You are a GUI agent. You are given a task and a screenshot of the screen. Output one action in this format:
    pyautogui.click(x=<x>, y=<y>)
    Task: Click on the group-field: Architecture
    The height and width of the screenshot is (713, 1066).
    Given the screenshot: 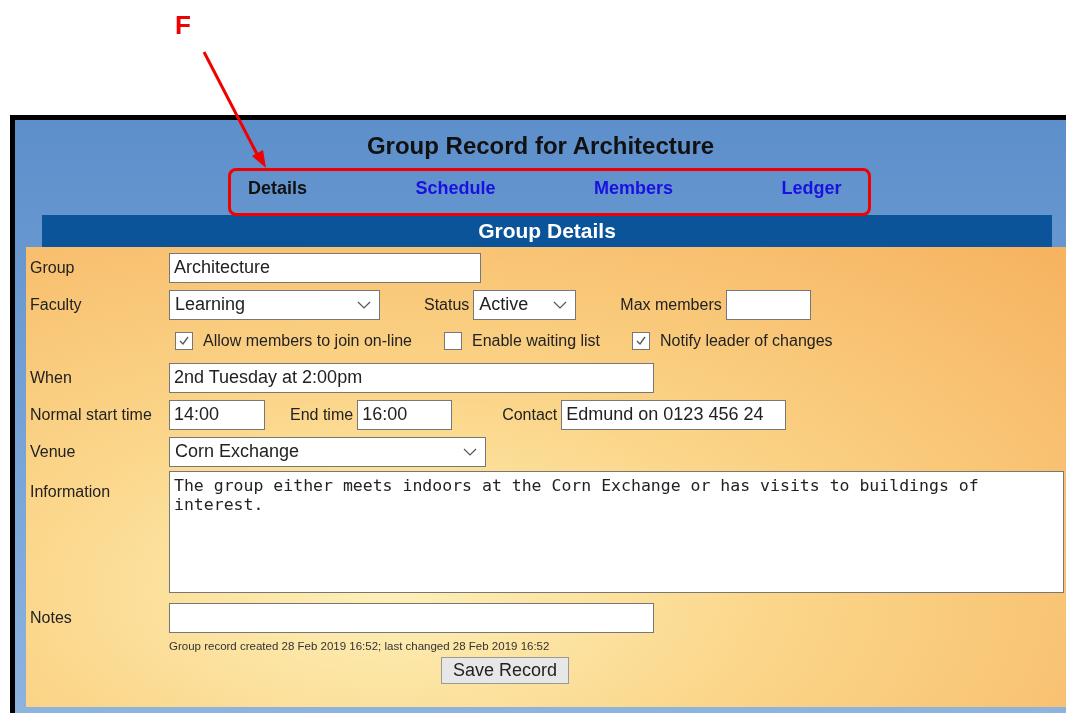 What is the action you would take?
    pyautogui.click(x=325, y=267)
    